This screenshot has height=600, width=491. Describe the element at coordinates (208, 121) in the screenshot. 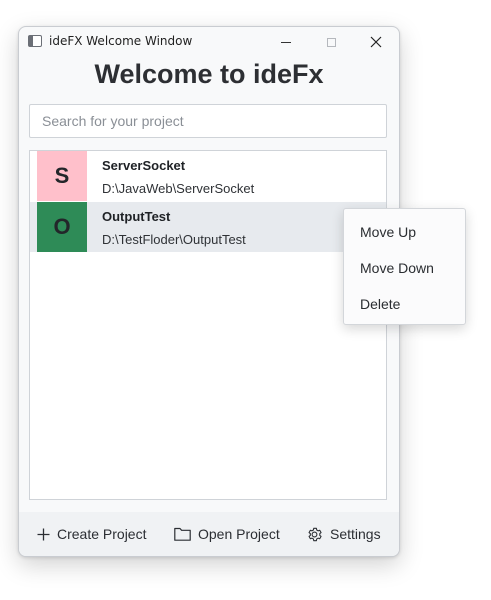

I see `search-input` at that location.